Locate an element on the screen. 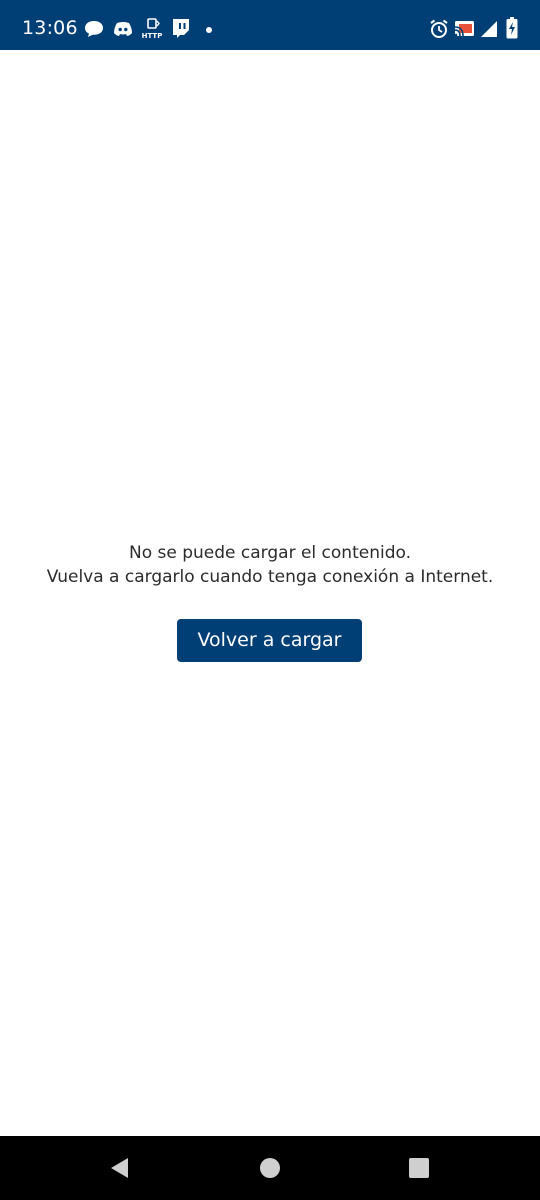  chat-bubble-icon is located at coordinates (94, 29).